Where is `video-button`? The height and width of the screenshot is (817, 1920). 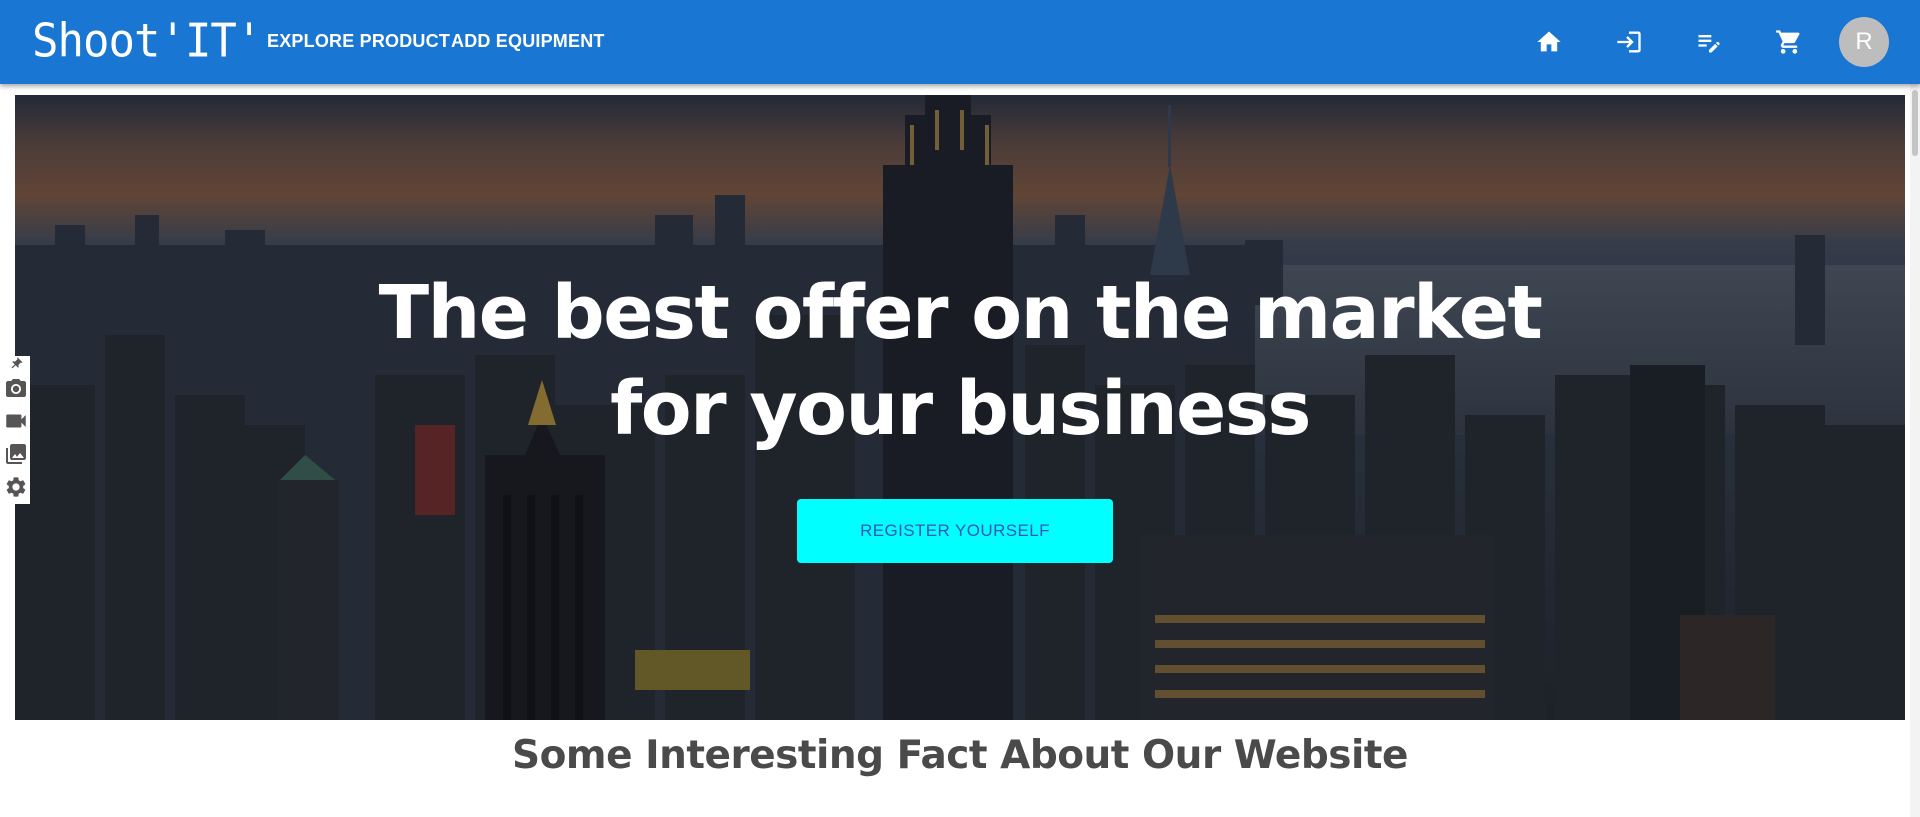
video-button is located at coordinates (16, 421).